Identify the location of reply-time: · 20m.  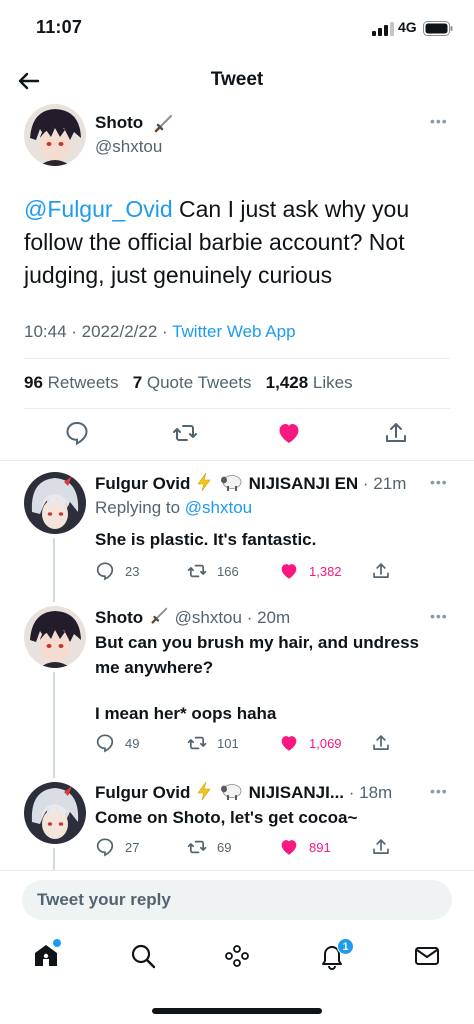
(268, 617).